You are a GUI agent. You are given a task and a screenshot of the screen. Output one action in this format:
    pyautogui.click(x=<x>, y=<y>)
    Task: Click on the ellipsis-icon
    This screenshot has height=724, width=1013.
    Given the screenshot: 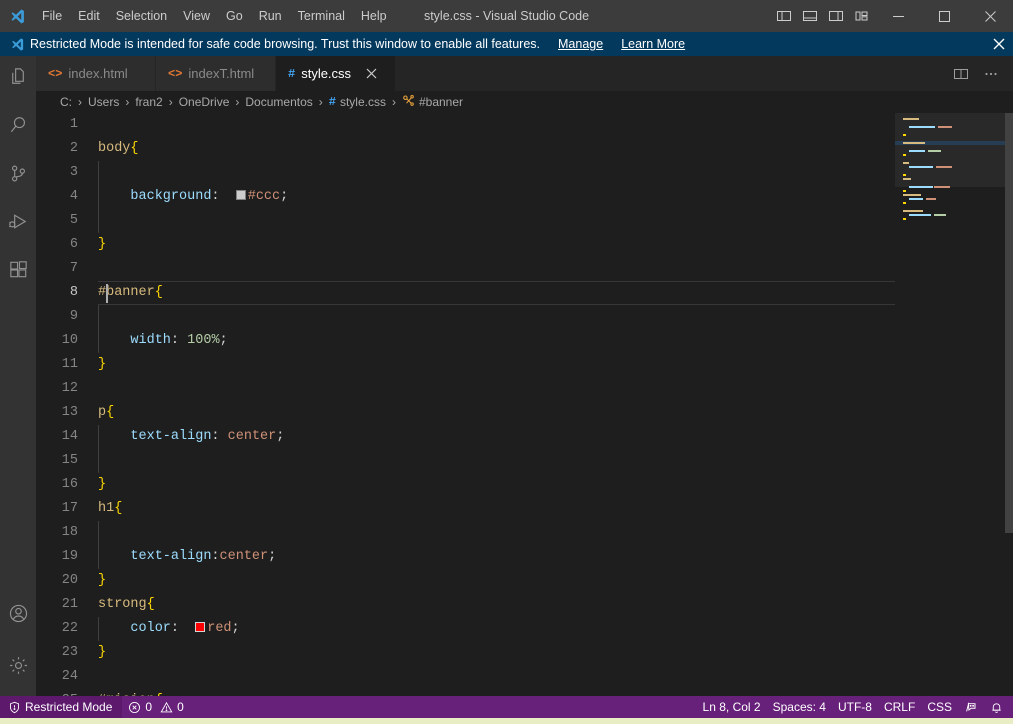 What is the action you would take?
    pyautogui.click(x=991, y=73)
    